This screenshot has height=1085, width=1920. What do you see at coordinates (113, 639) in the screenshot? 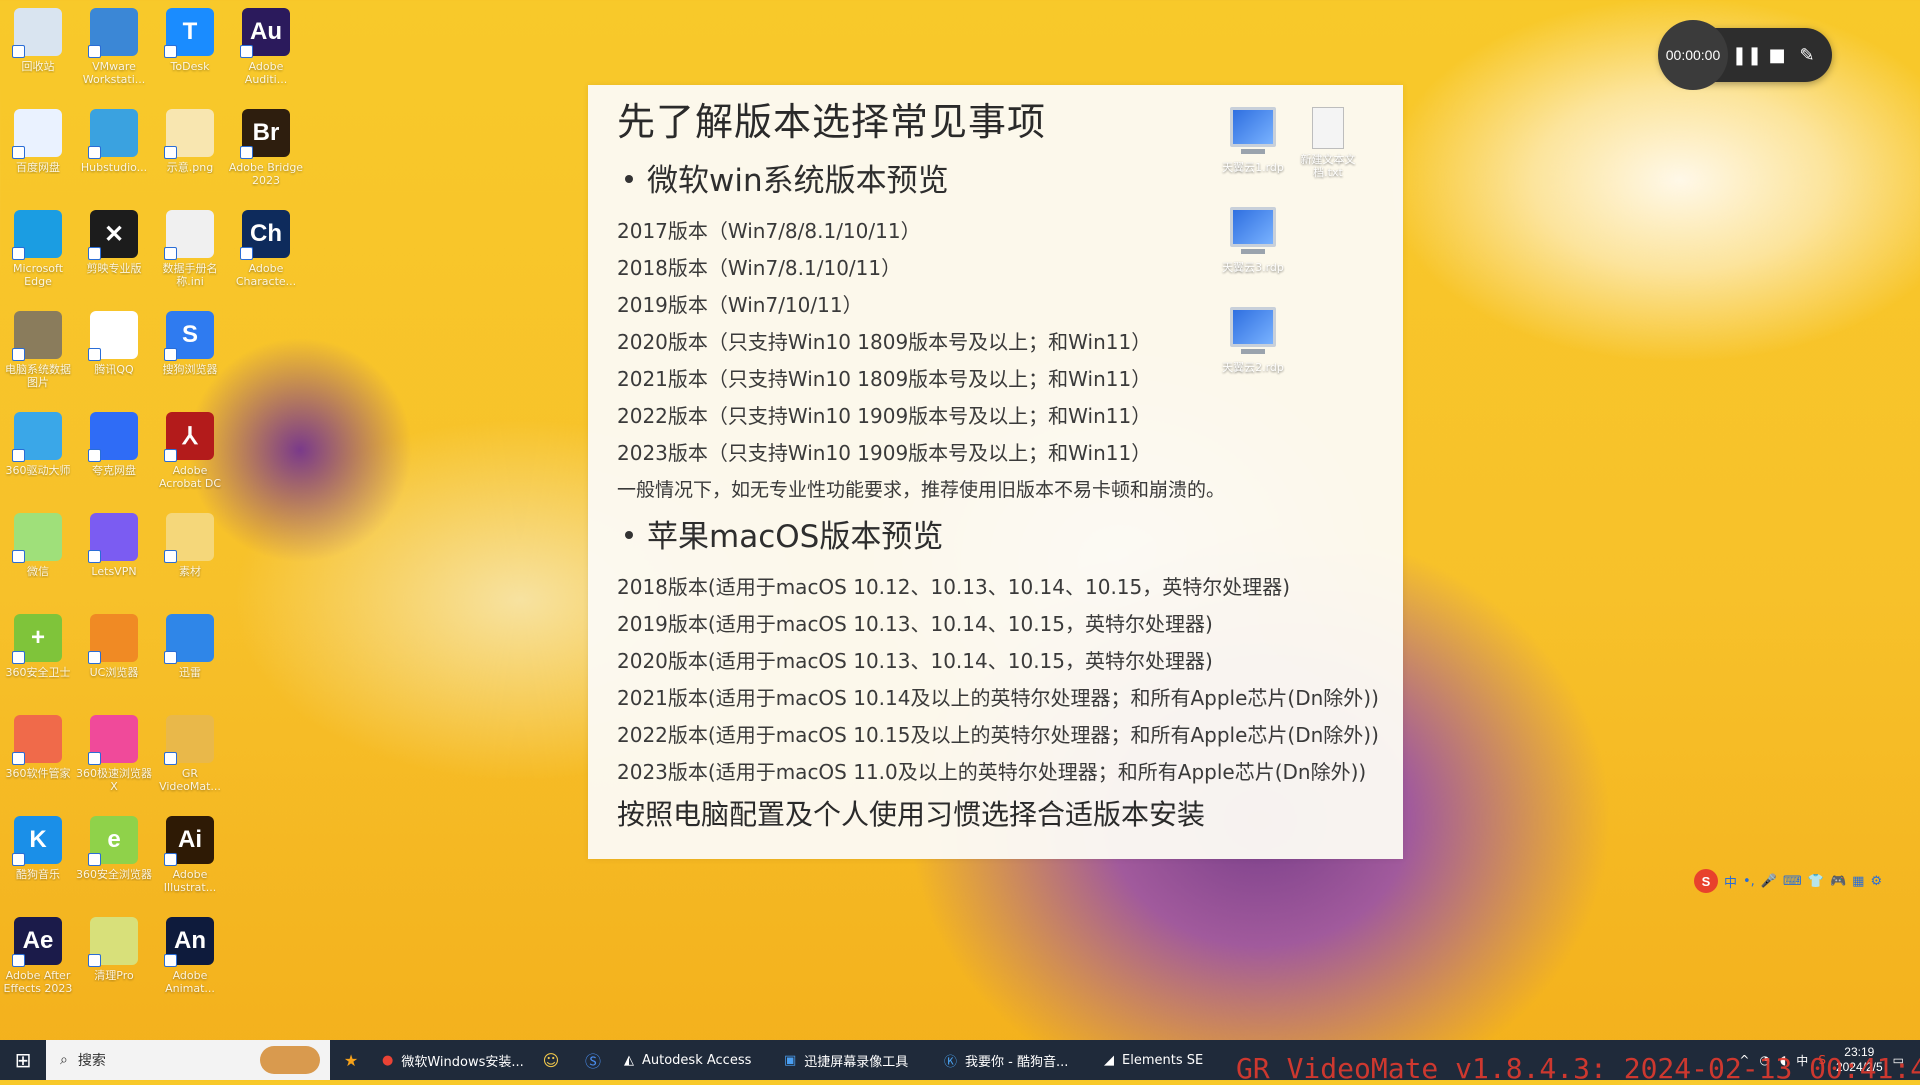
I see `uc-browser-icon` at bounding box center [113, 639].